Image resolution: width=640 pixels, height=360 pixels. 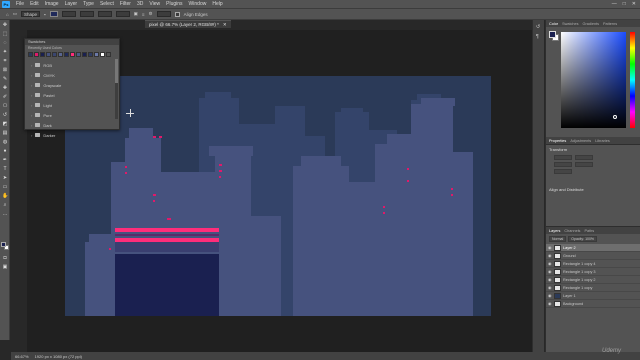 What do you see at coordinates (593, 296) in the screenshot?
I see `layer-row: ◉ Layer 1` at bounding box center [593, 296].